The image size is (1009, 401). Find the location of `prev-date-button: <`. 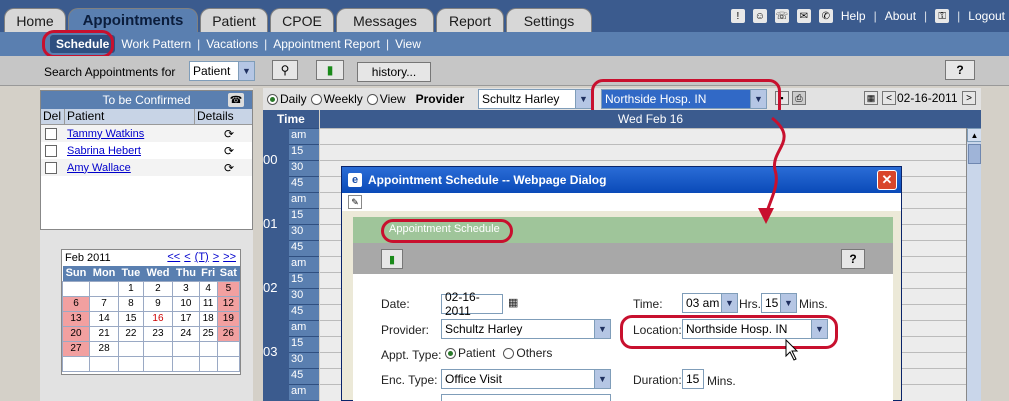

prev-date-button: < is located at coordinates (889, 98).